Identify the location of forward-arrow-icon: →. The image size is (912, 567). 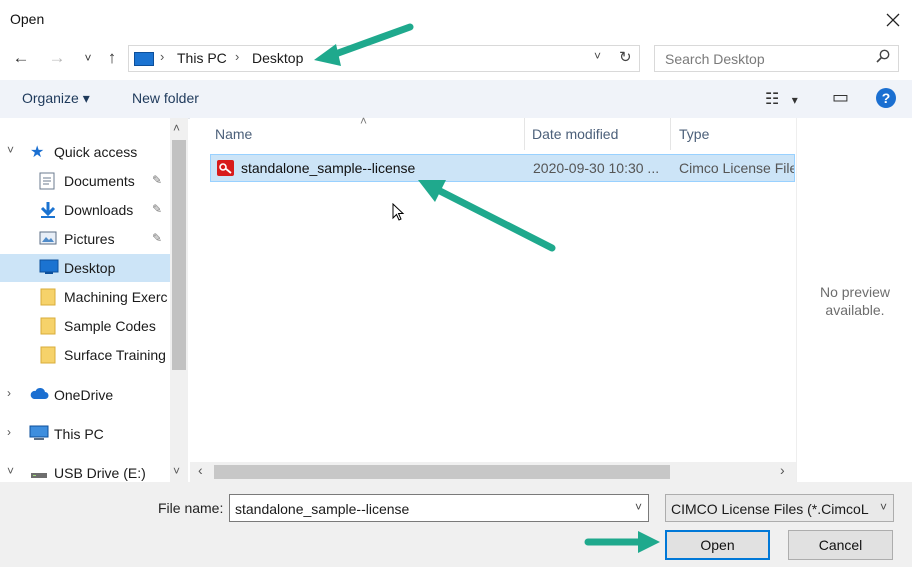
(57, 57).